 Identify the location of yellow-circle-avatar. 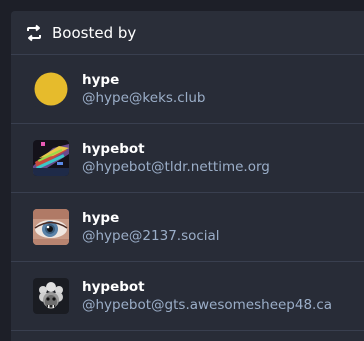
(51, 89).